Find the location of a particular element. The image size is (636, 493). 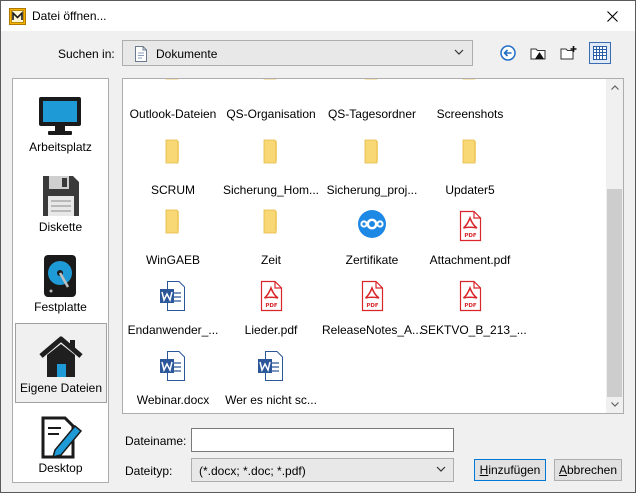

folder-item: QS-Tagesordner is located at coordinates (372, 107).